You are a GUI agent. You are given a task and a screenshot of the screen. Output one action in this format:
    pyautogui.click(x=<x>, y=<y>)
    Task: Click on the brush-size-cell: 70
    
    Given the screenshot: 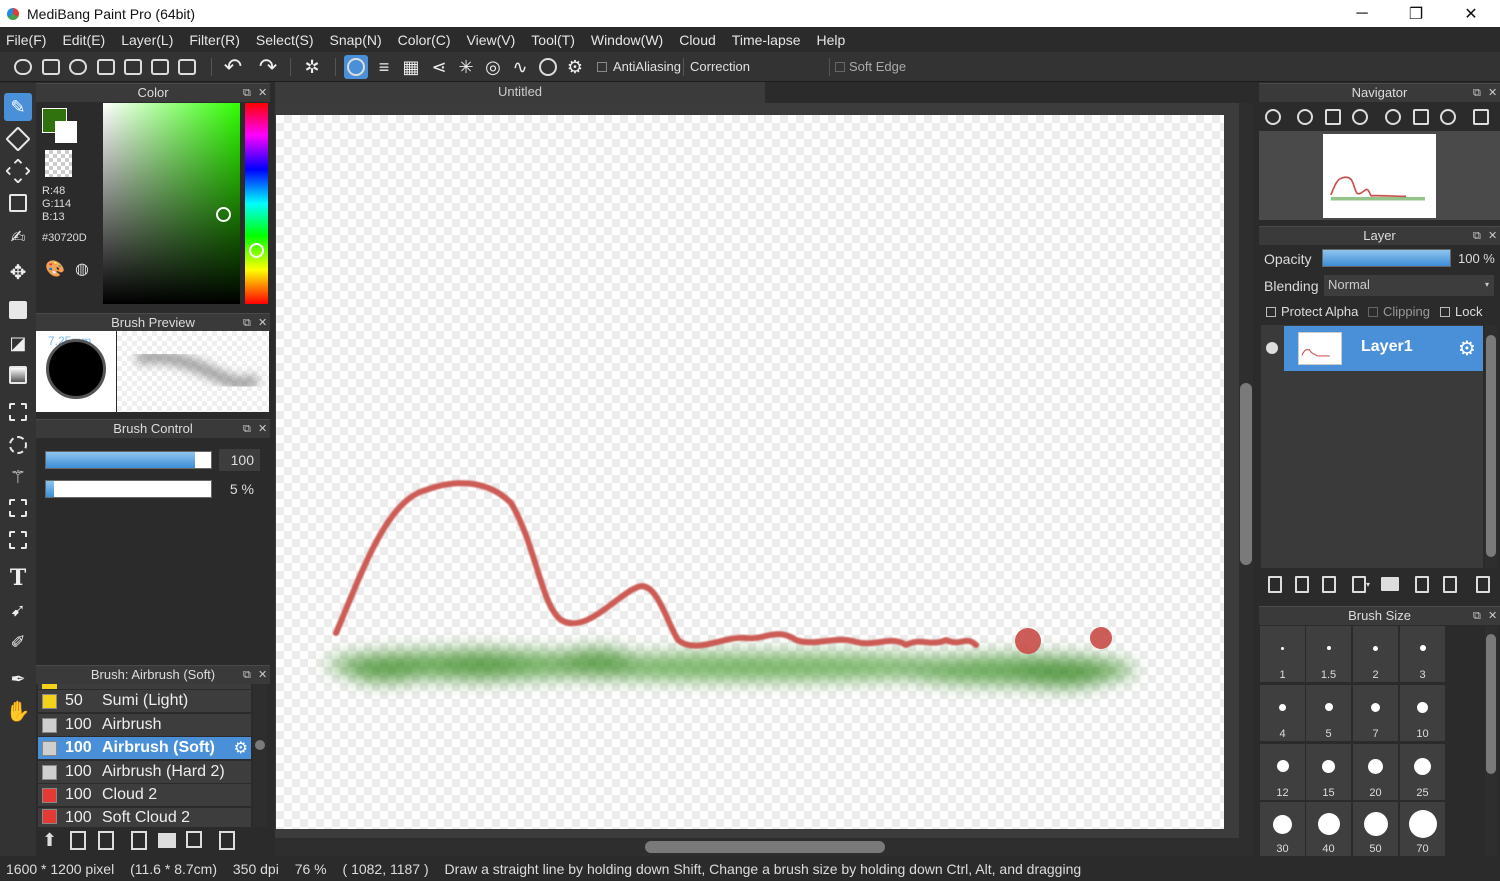 What is the action you would take?
    pyautogui.click(x=1422, y=829)
    